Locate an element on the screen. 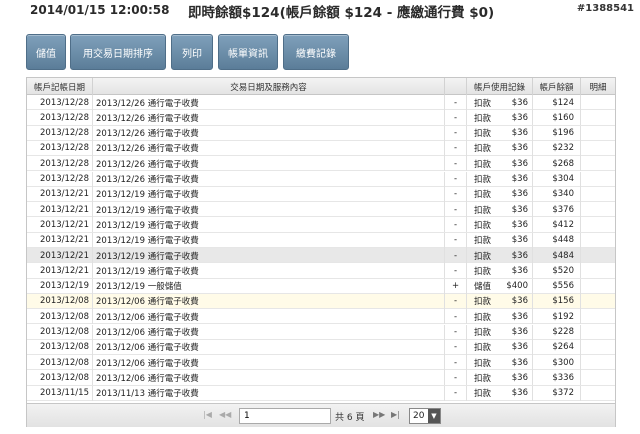 The width and height of the screenshot is (640, 434). bill-info-button: 帳單資訊 is located at coordinates (248, 52).